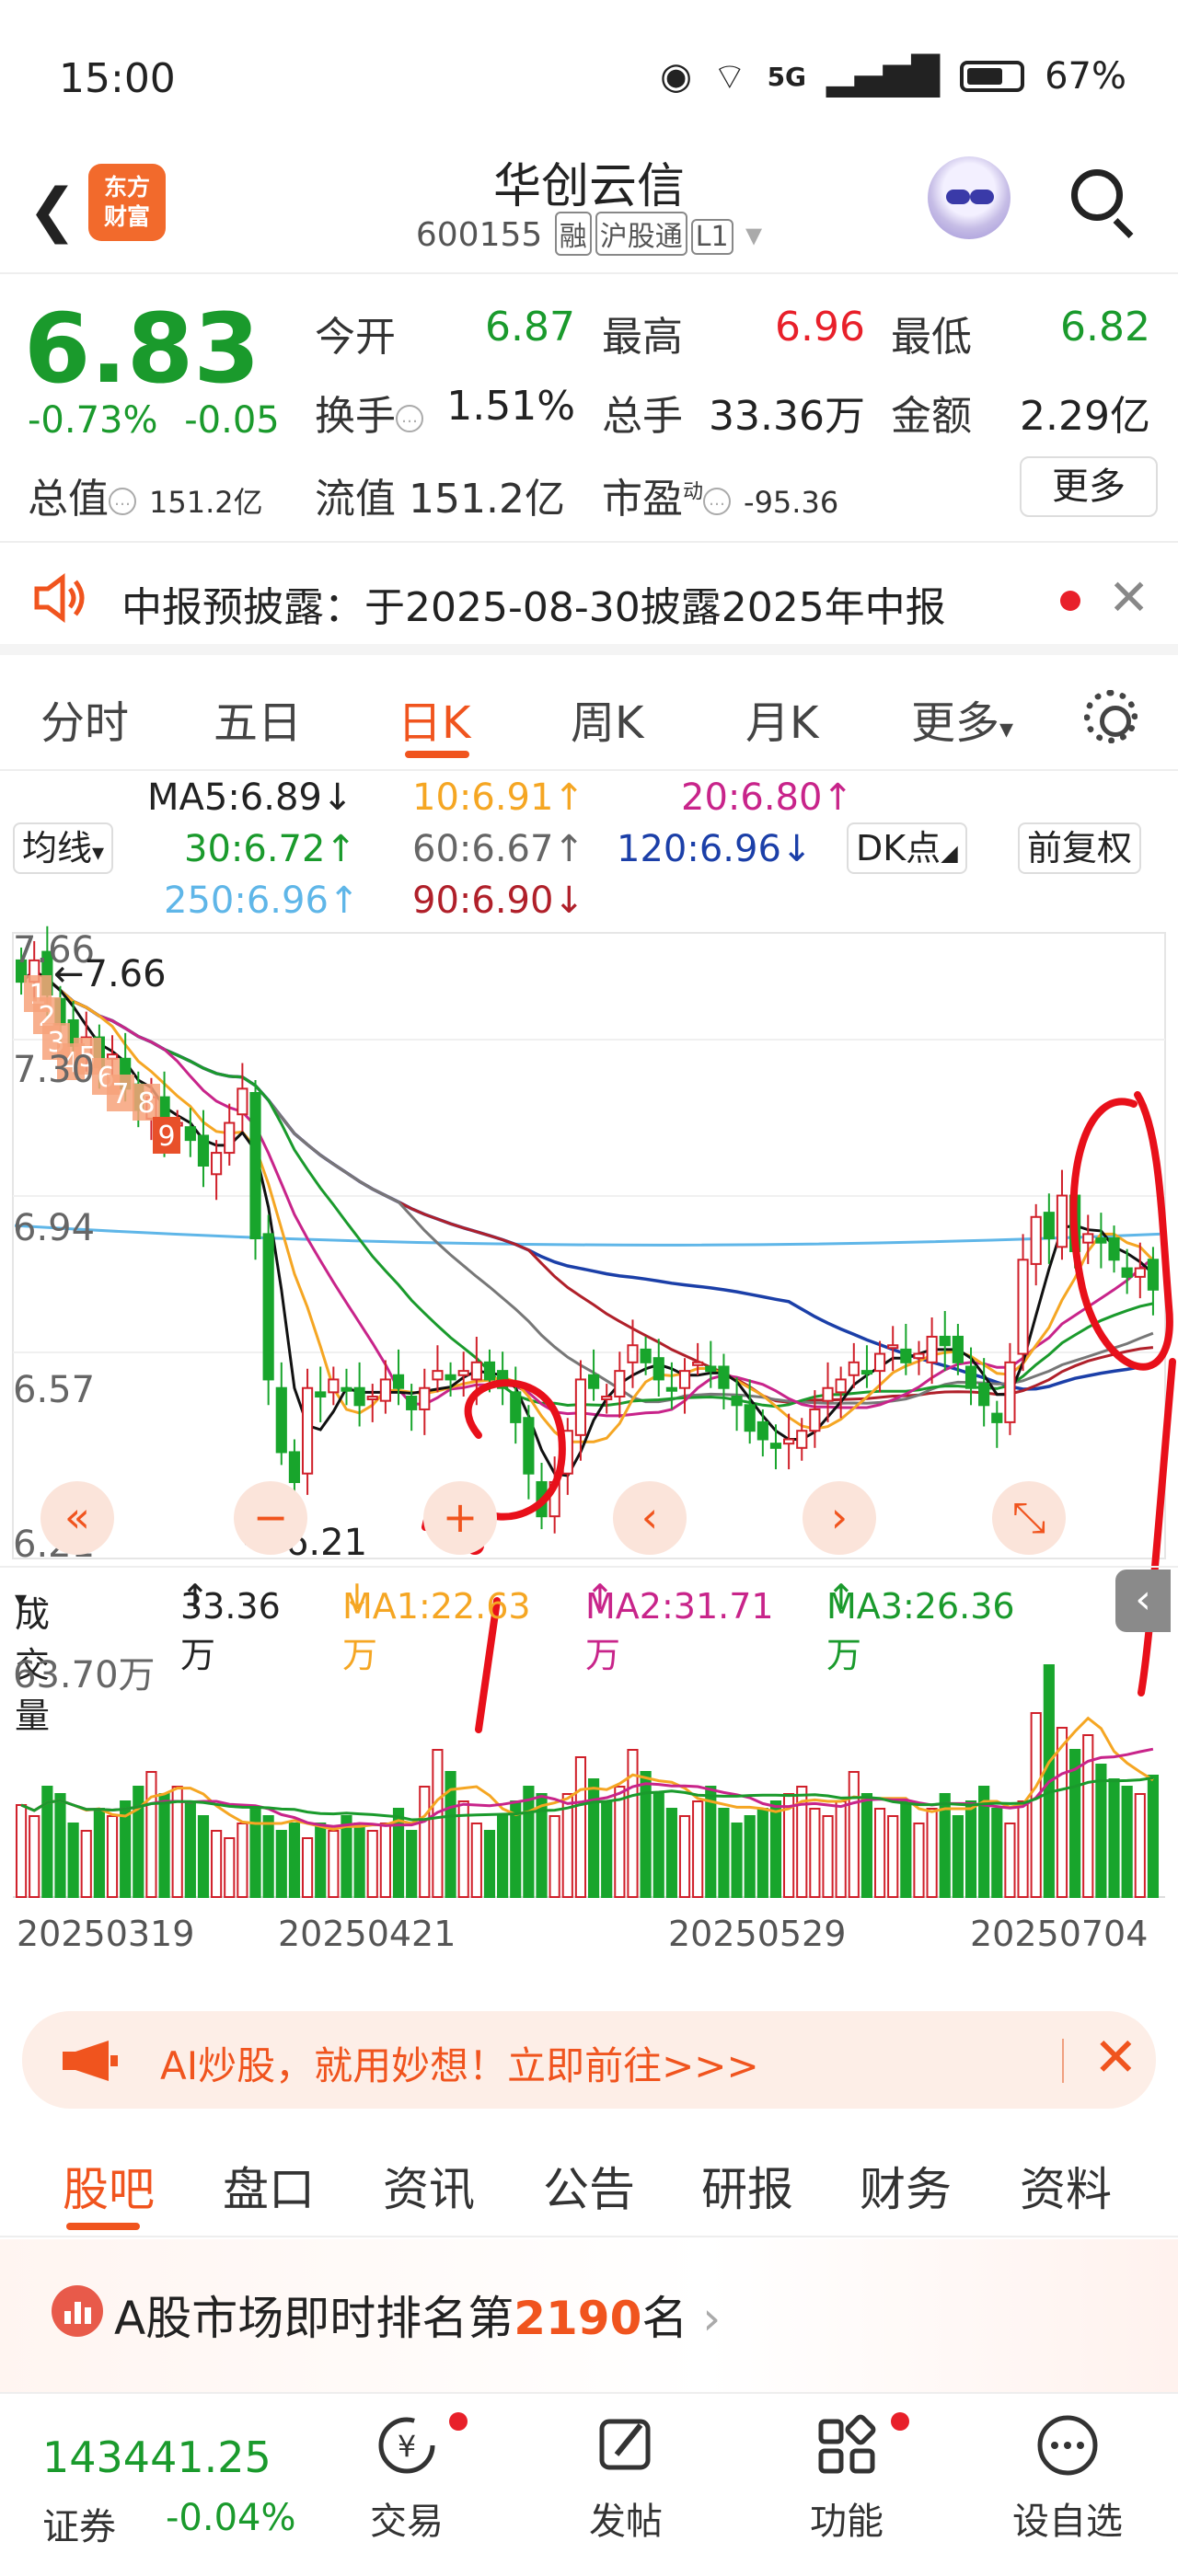 The image size is (1178, 2576). I want to click on high-marker: ←7.66, so click(110, 974).